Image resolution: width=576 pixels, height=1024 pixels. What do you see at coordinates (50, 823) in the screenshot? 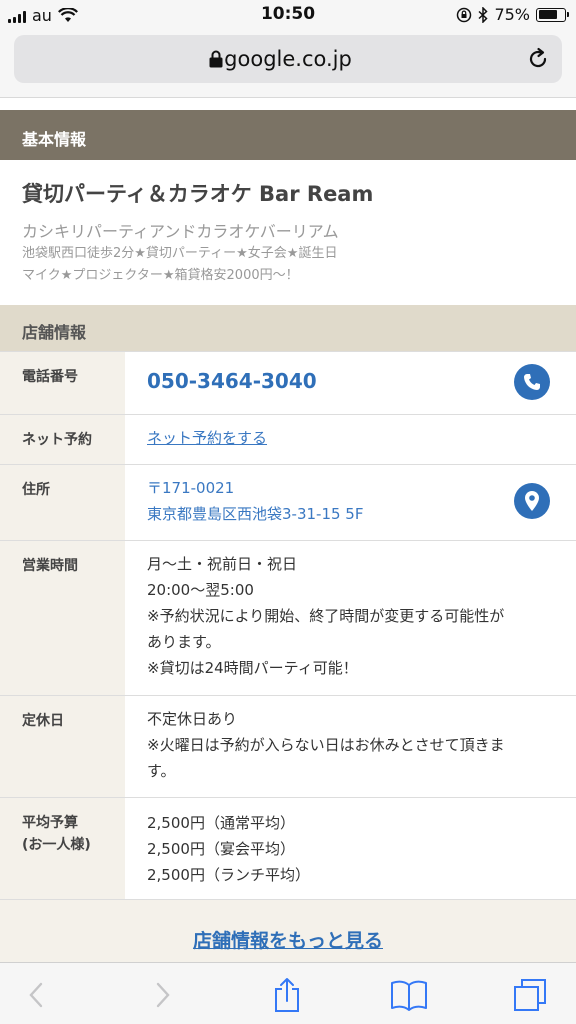
I see `budget-label-line: 平均予算` at bounding box center [50, 823].